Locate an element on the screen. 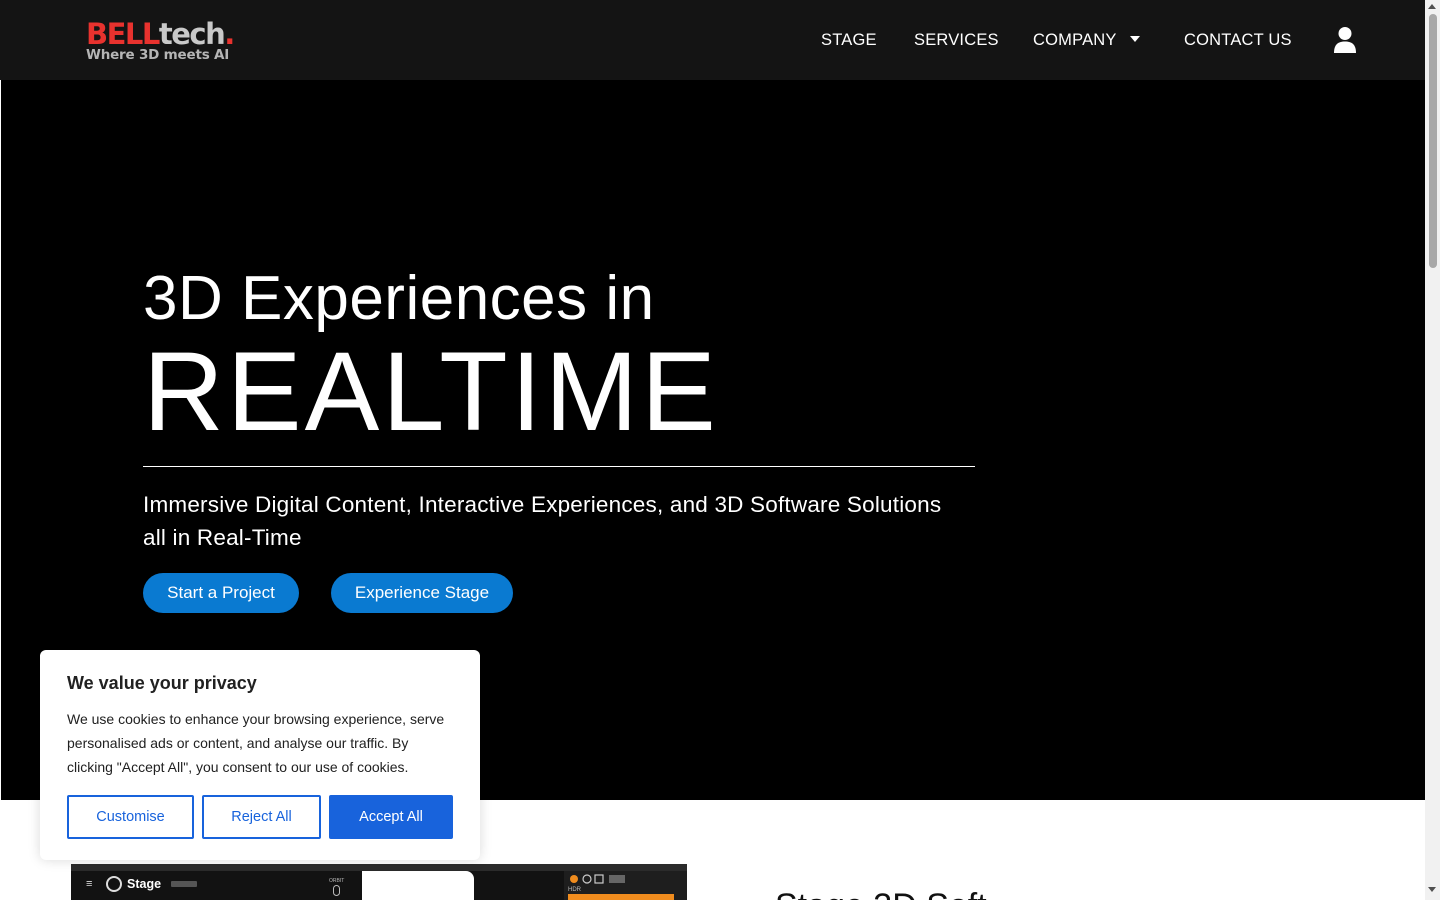 This screenshot has width=1440, height=900. belltech-logo: BELLtech. Where 3D meets AI is located at coordinates (166, 41).